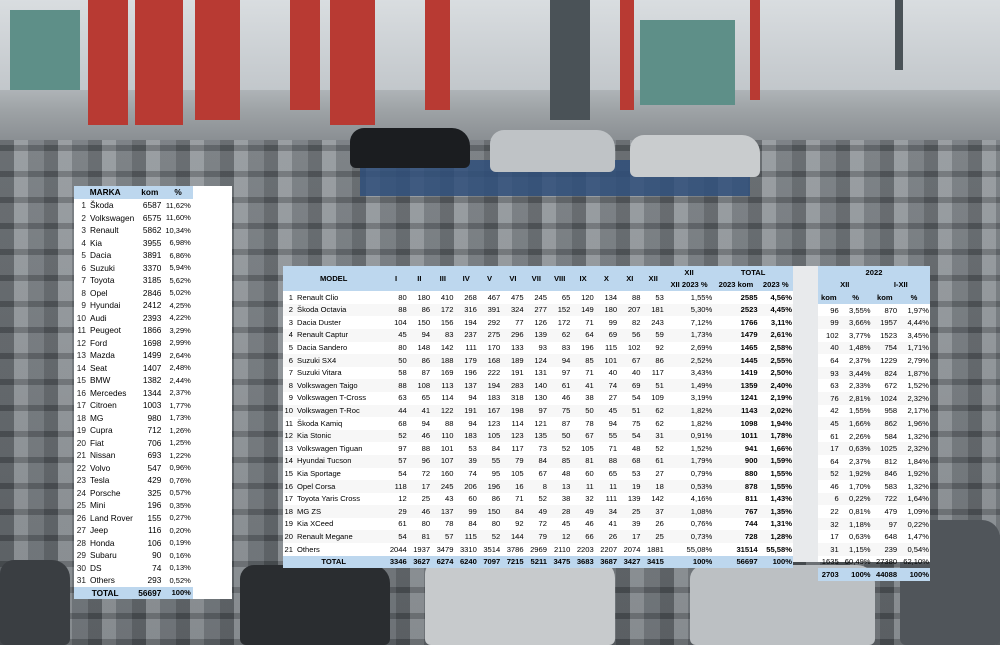  Describe the element at coordinates (559, 511) in the screenshot. I see `month-cell: 28` at that location.